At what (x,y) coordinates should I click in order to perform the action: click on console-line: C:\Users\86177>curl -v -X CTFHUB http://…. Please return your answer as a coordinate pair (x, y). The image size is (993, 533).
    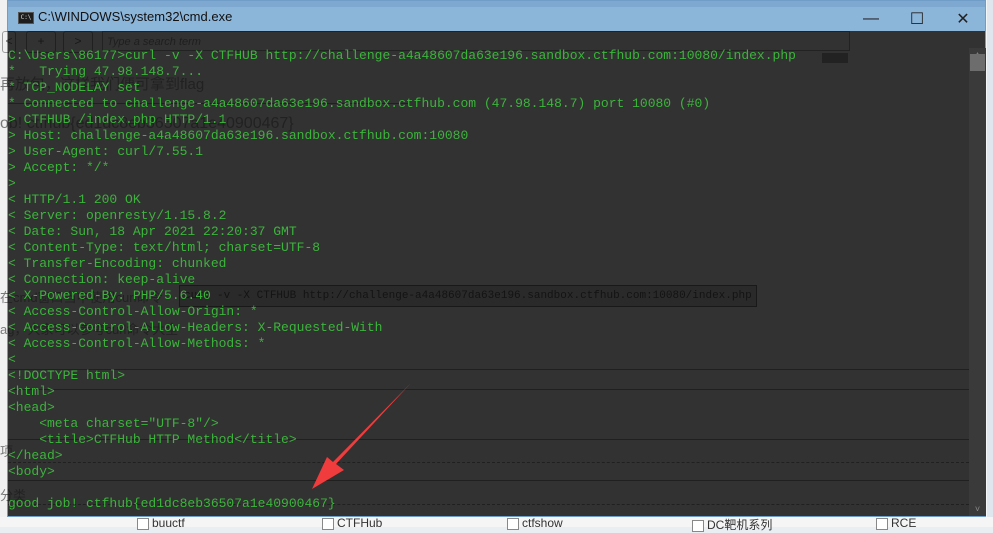
    Looking at the image, I should click on (402, 55).